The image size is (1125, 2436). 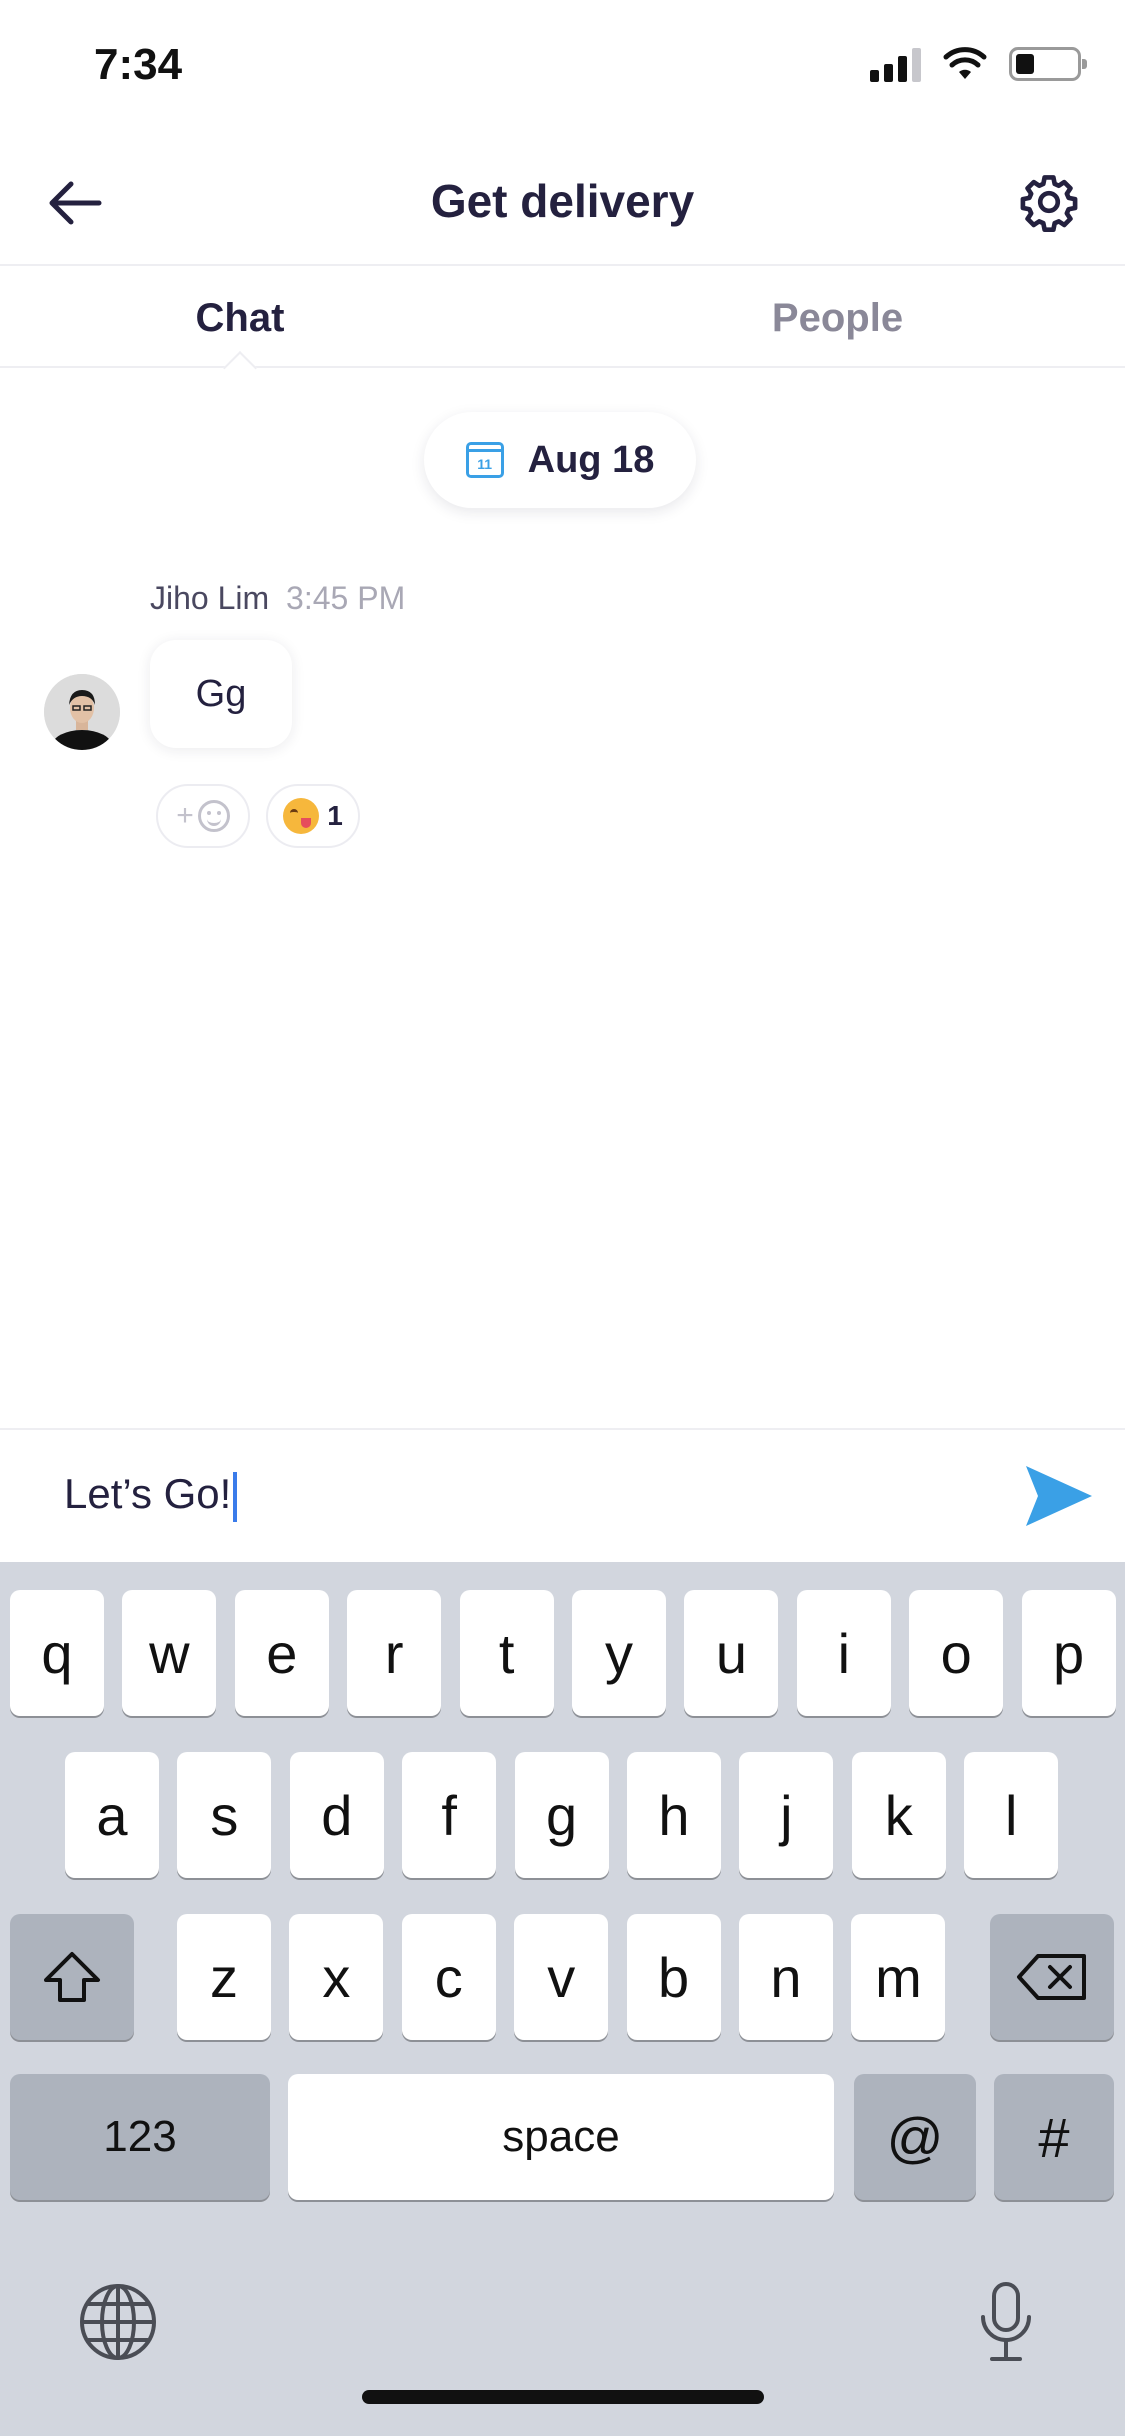 I want to click on key-h: h, so click(x=674, y=1815).